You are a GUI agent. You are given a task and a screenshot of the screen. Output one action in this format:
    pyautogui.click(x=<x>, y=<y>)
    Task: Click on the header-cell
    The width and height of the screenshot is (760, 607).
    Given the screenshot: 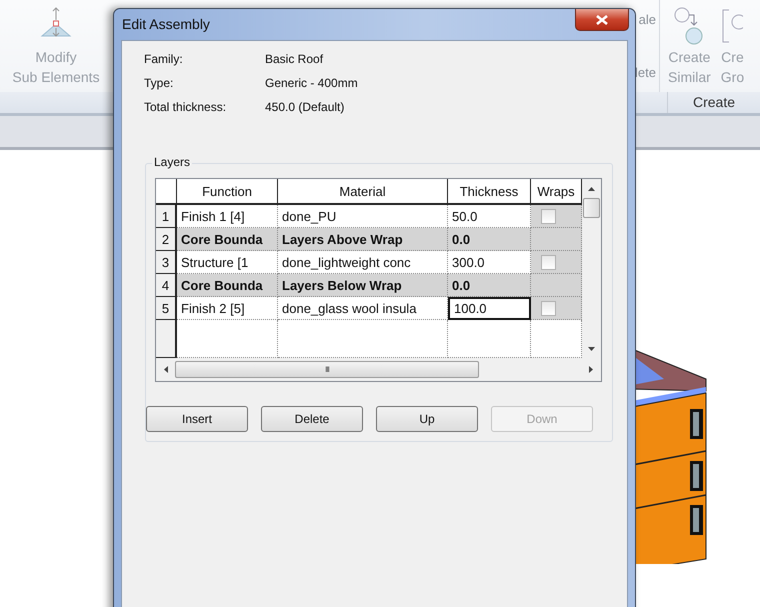 What is the action you would take?
    pyautogui.click(x=166, y=192)
    